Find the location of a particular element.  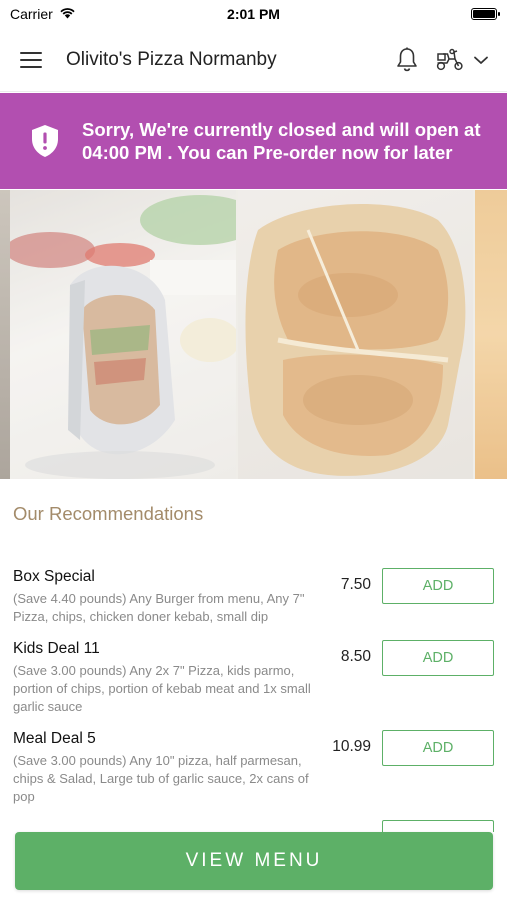

wrap-image is located at coordinates (123, 337).